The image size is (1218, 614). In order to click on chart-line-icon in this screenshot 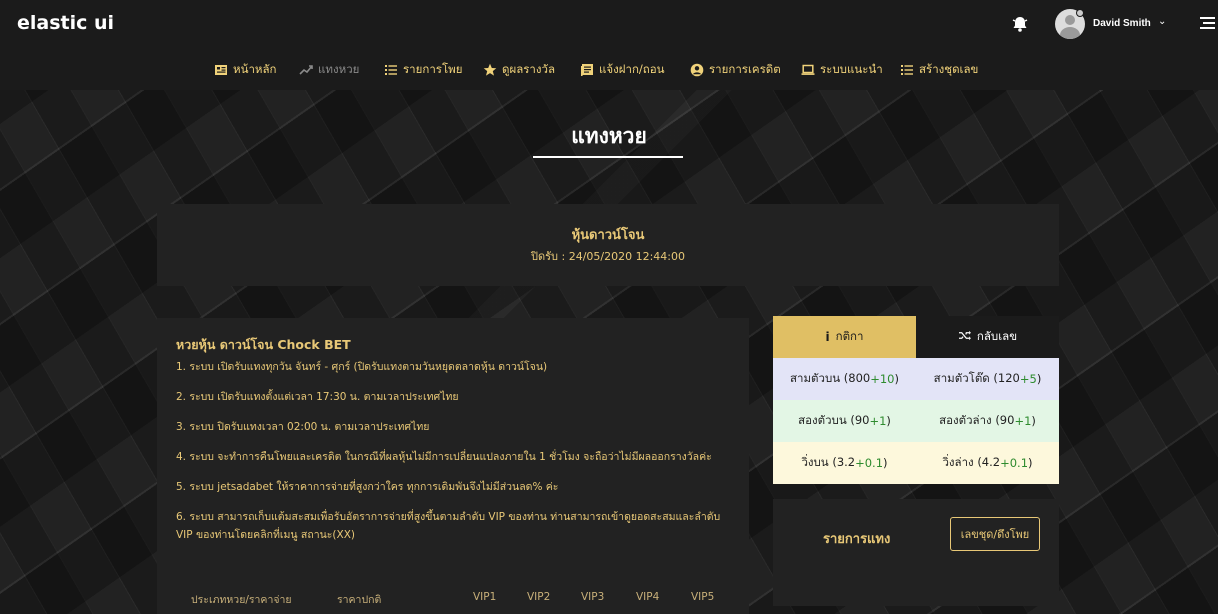, I will do `click(306, 70)`.